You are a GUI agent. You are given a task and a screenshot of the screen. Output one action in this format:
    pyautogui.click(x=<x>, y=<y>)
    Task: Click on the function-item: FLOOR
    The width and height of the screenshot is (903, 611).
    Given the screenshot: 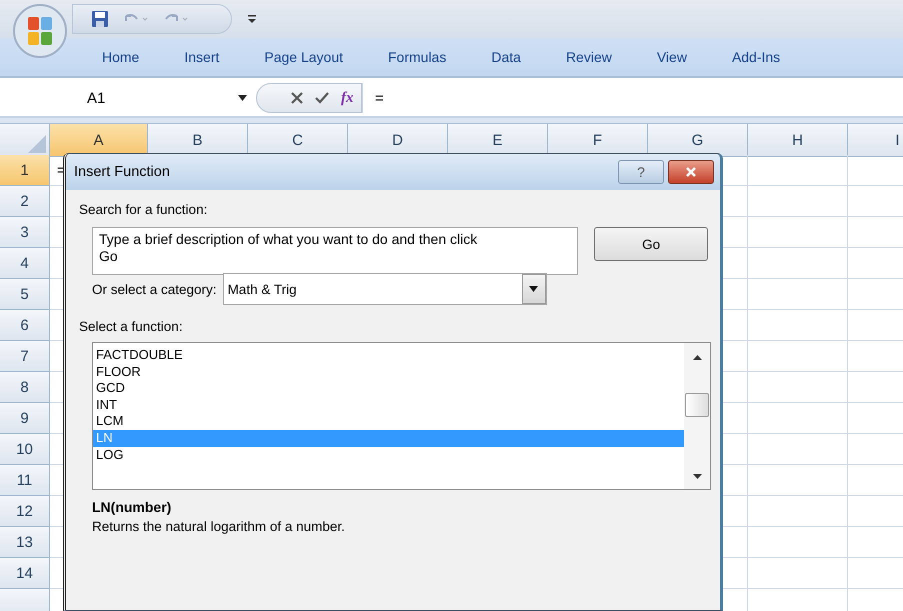 What is the action you would take?
    pyautogui.click(x=388, y=372)
    